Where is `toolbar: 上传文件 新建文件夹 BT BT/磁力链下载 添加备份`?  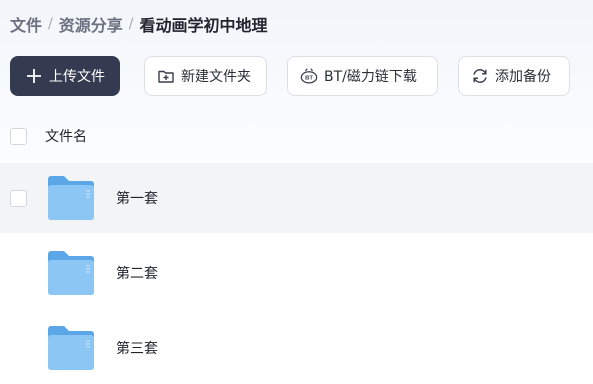
toolbar: 上传文件 新建文件夹 BT BT/磁力链下载 添加备份 is located at coordinates (290, 76).